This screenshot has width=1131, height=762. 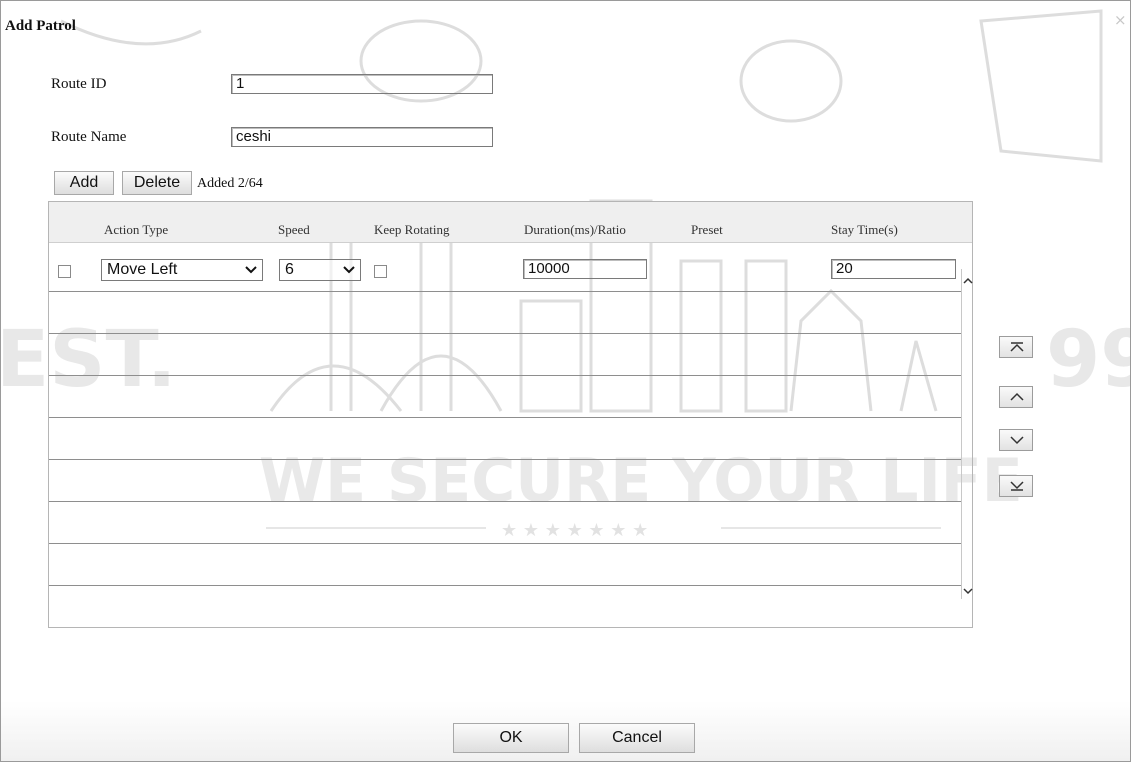 I want to click on add-button: Add, so click(x=84, y=183).